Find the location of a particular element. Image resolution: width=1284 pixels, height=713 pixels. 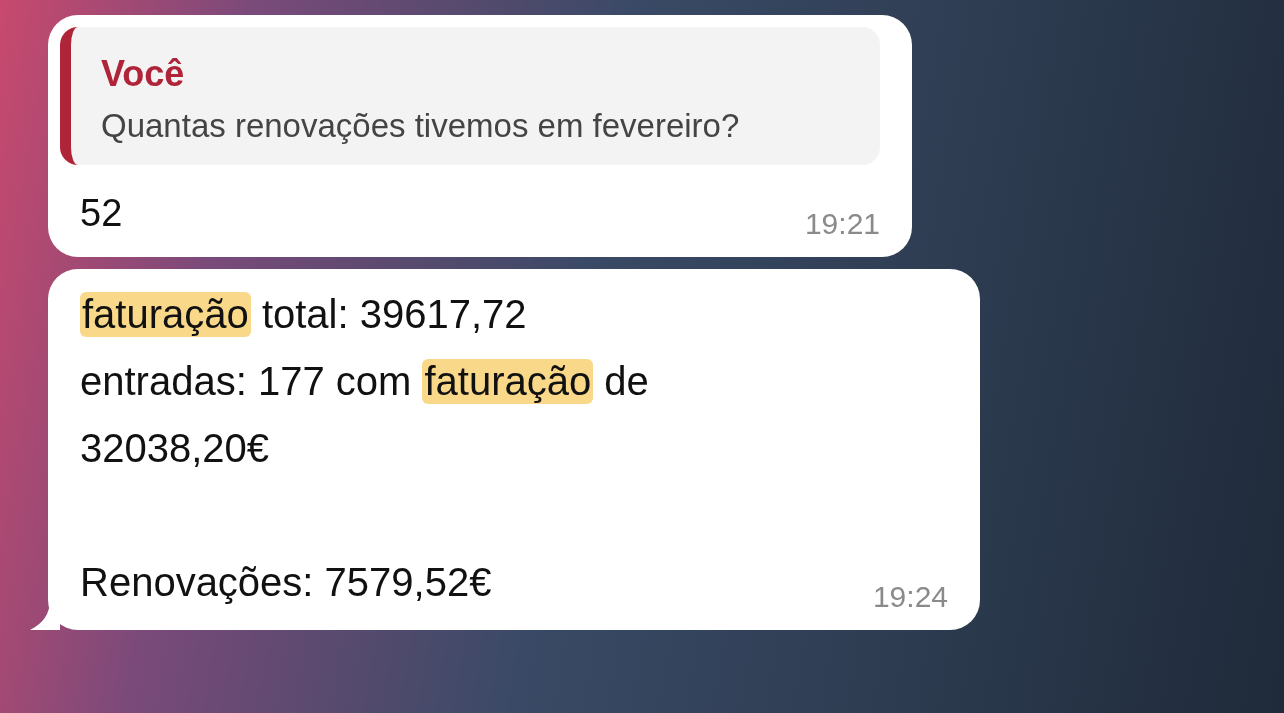

message-text: 52 is located at coordinates (101, 213).